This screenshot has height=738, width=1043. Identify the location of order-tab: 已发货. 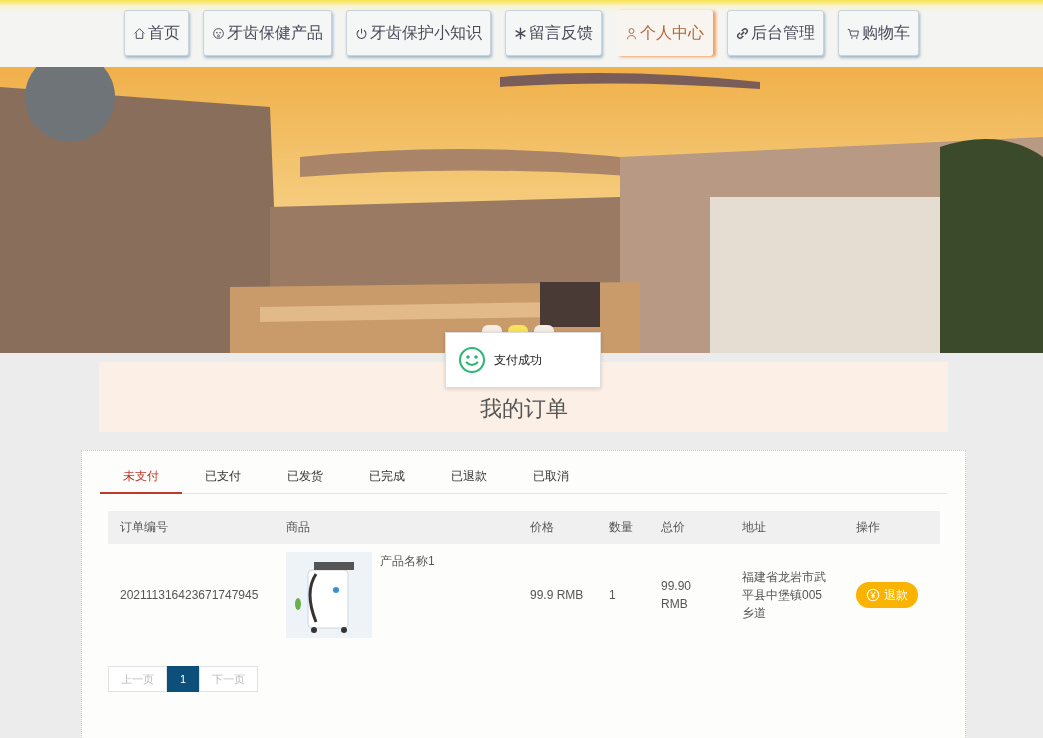
(305, 477).